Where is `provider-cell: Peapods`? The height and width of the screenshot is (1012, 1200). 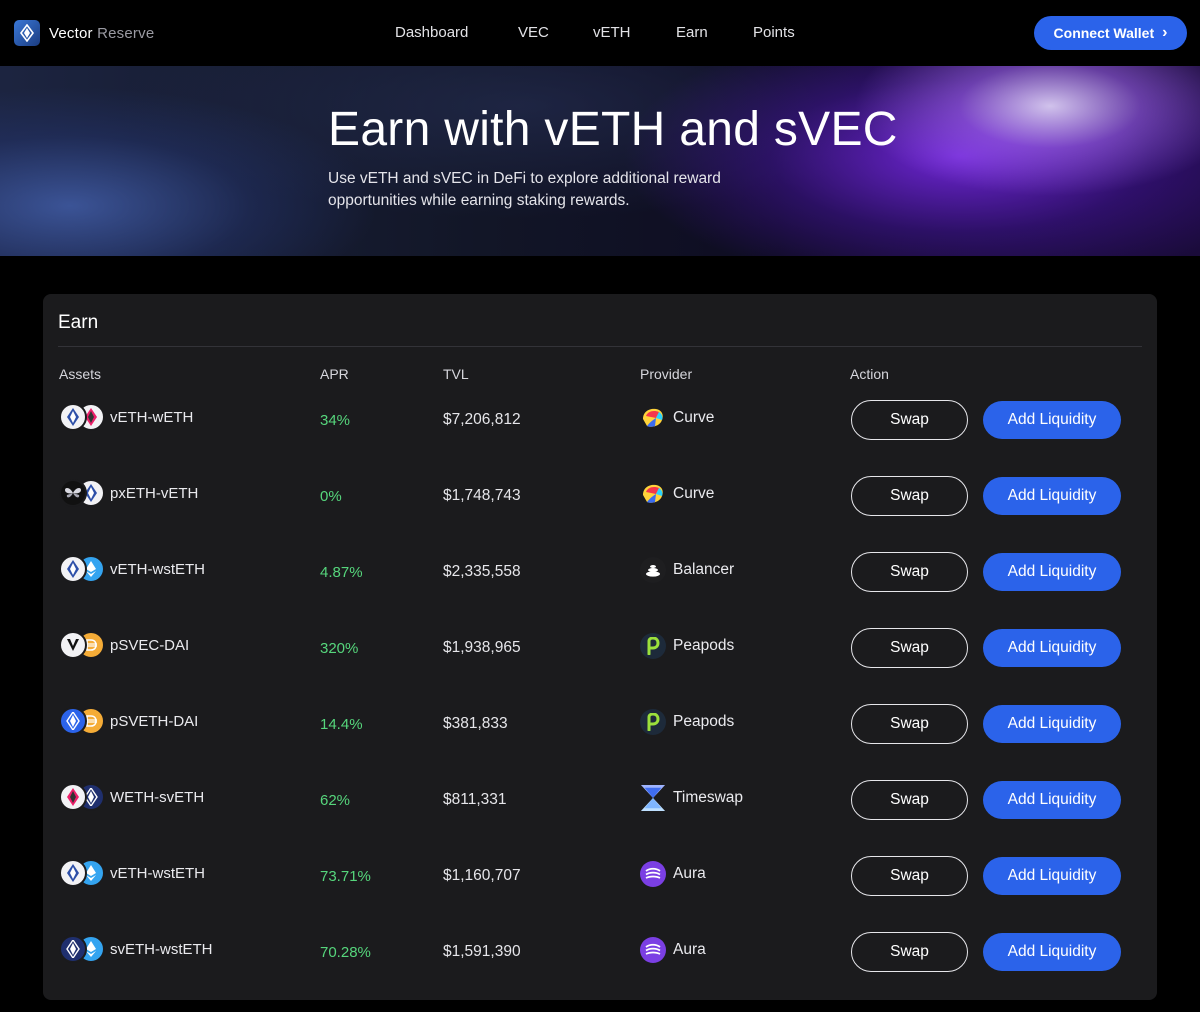 provider-cell: Peapods is located at coordinates (687, 646).